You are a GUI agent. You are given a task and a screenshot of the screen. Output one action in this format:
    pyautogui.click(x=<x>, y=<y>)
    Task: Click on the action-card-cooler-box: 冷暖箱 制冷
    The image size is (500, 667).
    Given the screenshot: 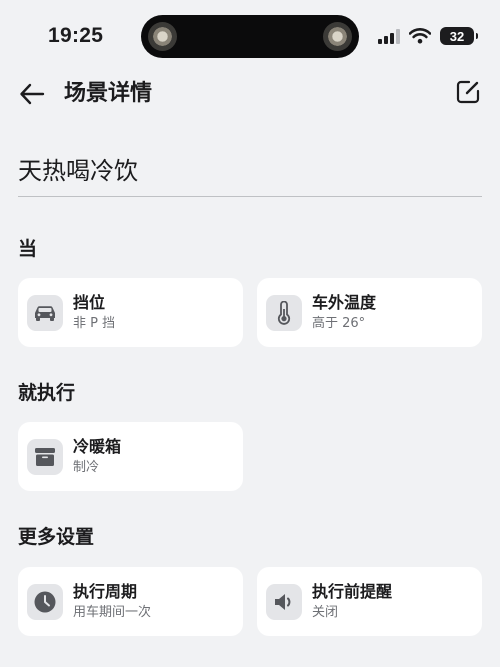 What is the action you would take?
    pyautogui.click(x=130, y=456)
    